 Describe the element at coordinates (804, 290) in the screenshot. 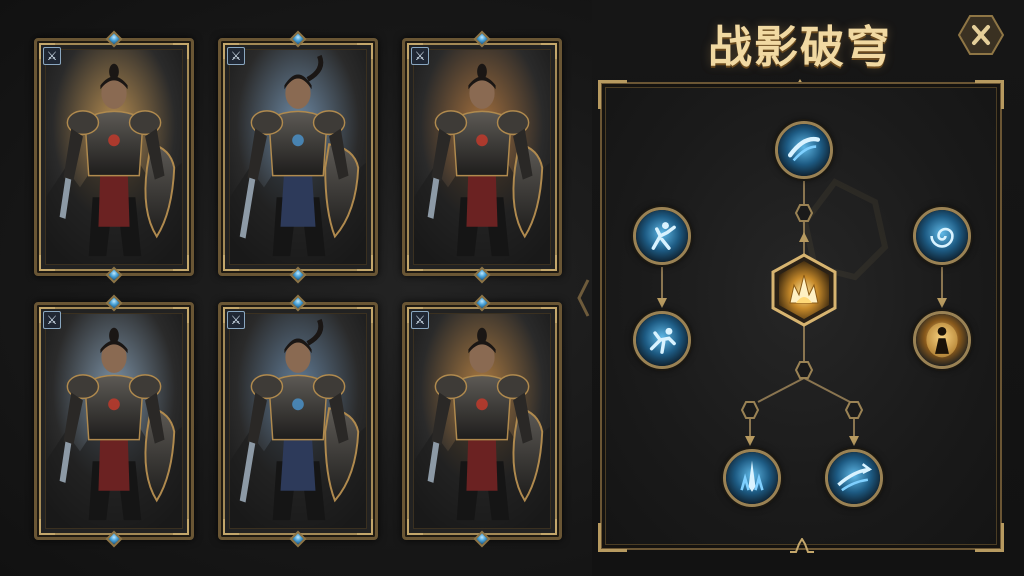

I see `core-skill-node` at that location.